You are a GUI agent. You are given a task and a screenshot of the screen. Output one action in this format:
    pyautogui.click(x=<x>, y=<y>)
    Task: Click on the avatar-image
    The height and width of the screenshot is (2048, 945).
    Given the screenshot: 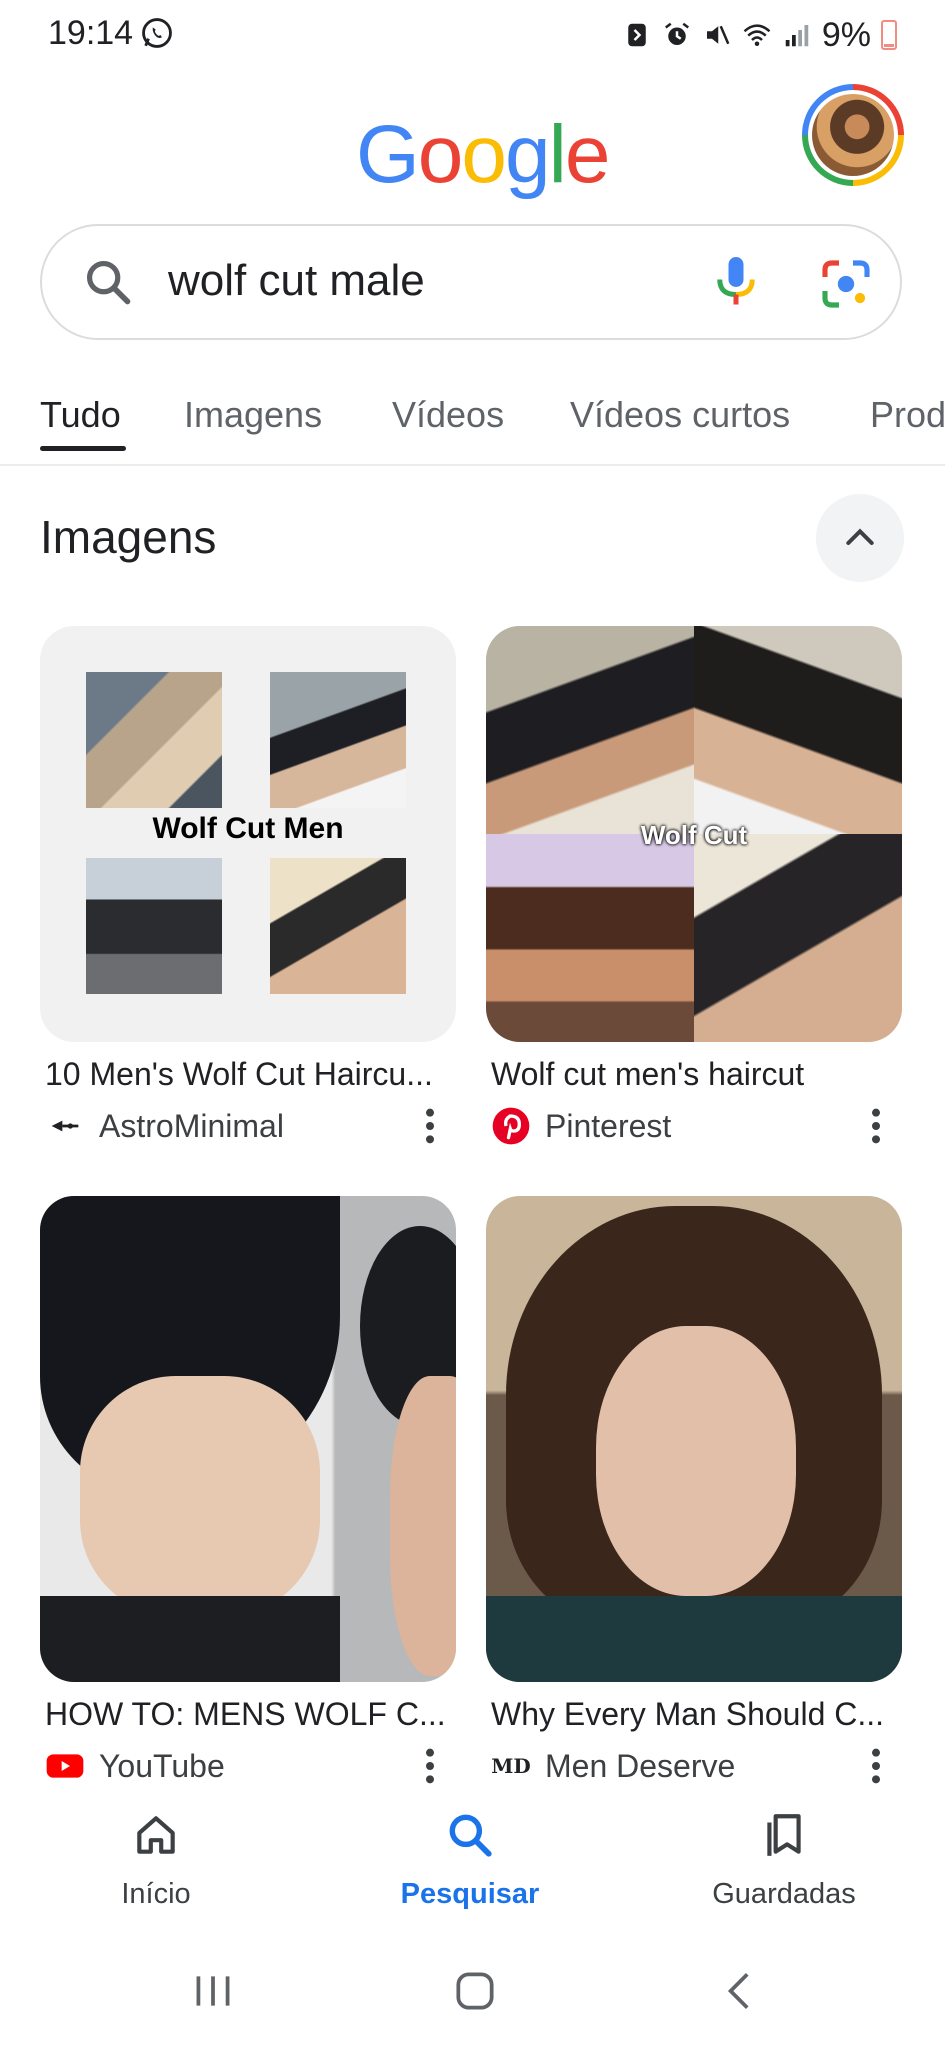 What is the action you would take?
    pyautogui.click(x=853, y=135)
    